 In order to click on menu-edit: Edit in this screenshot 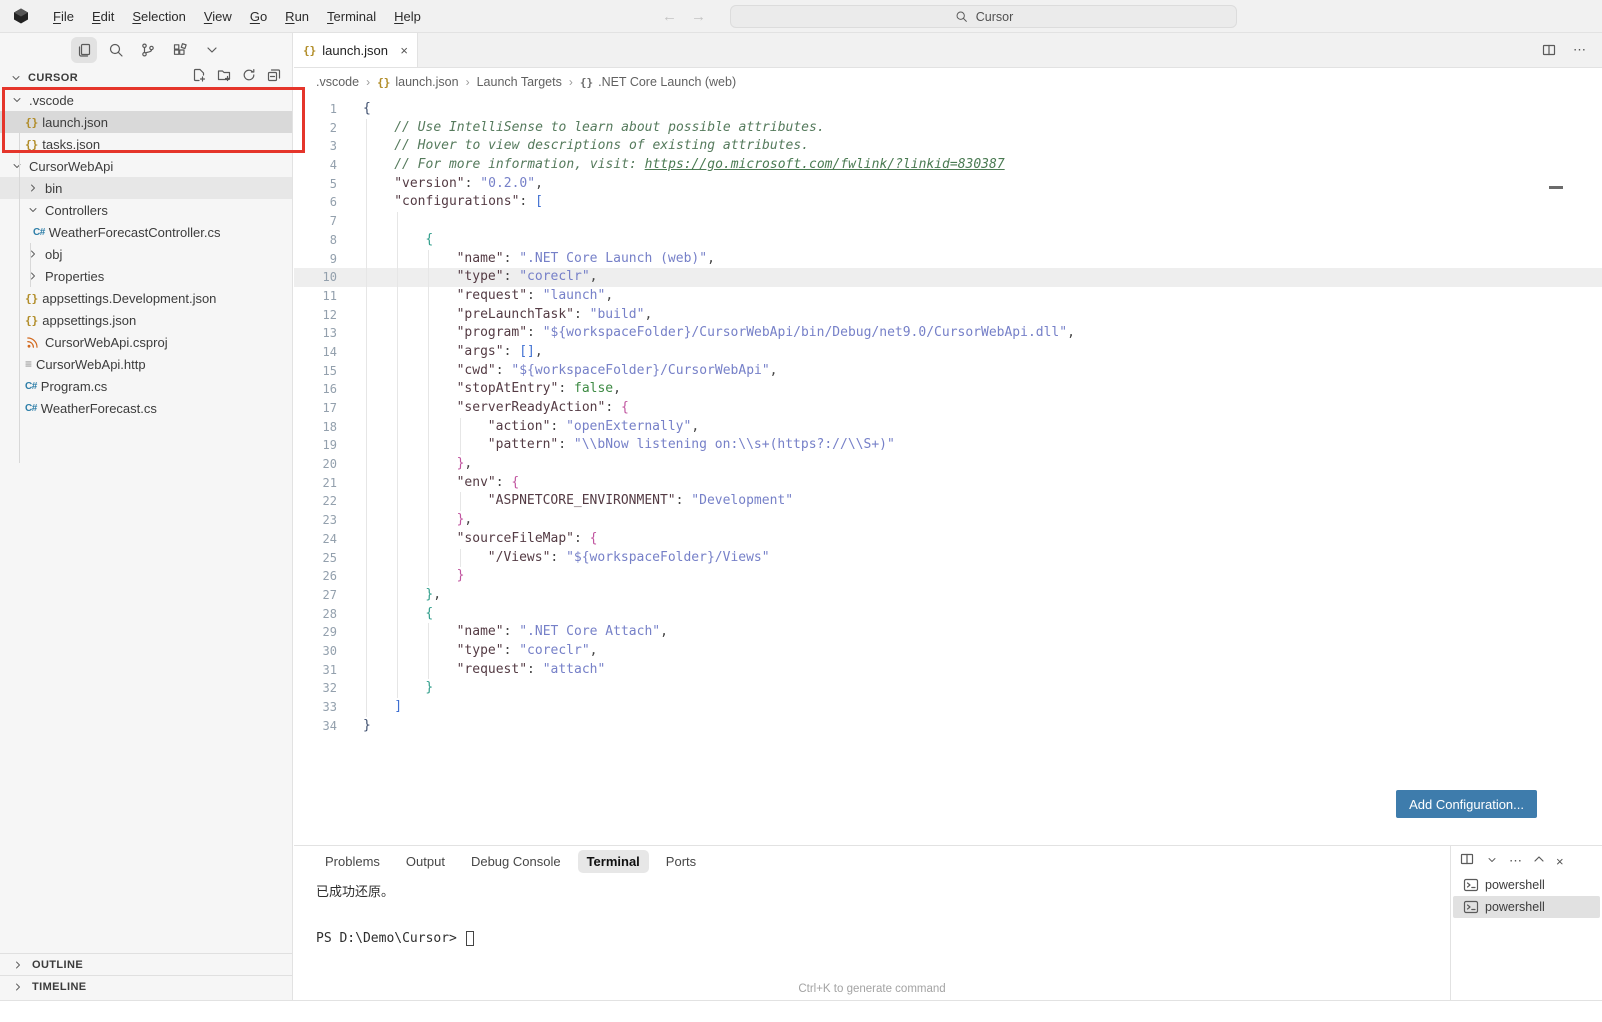, I will do `click(103, 16)`.